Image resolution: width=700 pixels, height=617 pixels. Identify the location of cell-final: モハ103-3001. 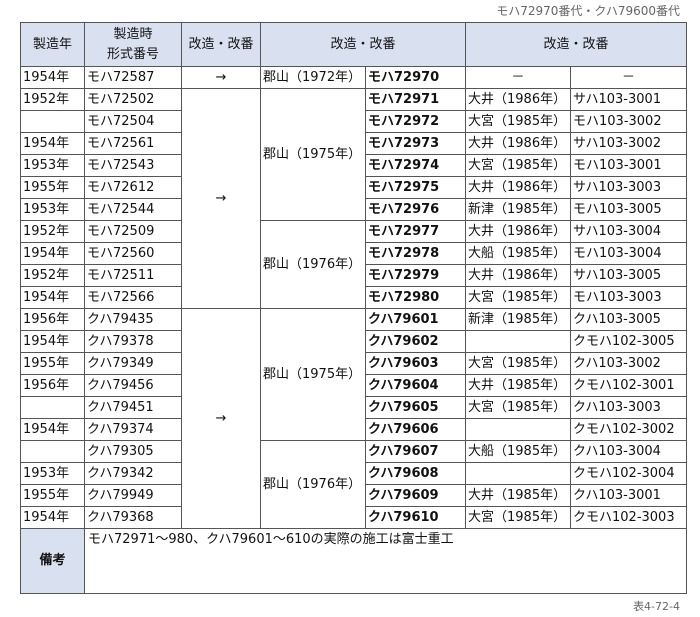
(629, 165).